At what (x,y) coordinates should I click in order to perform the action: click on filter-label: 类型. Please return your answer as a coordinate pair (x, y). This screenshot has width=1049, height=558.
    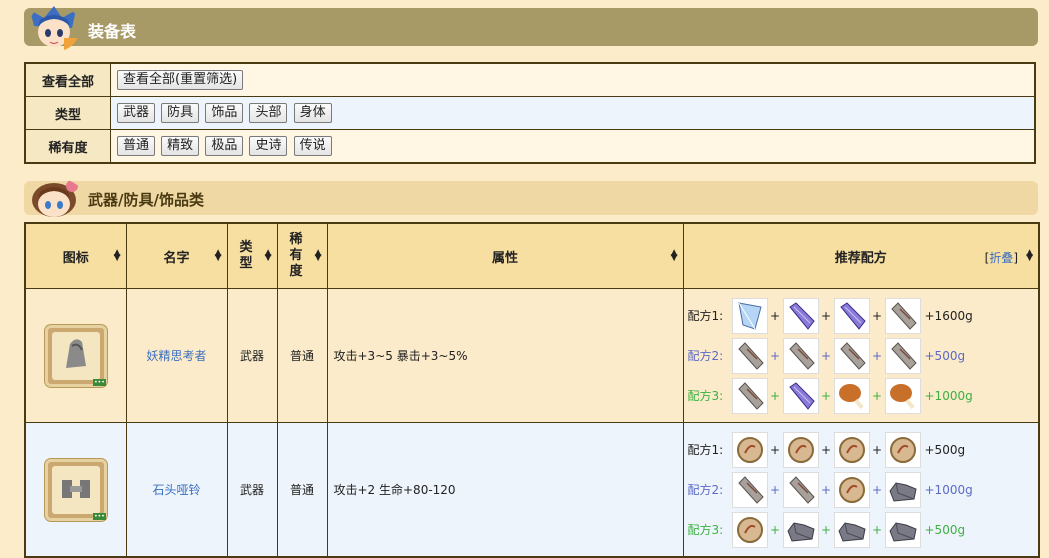
    Looking at the image, I should click on (67, 113).